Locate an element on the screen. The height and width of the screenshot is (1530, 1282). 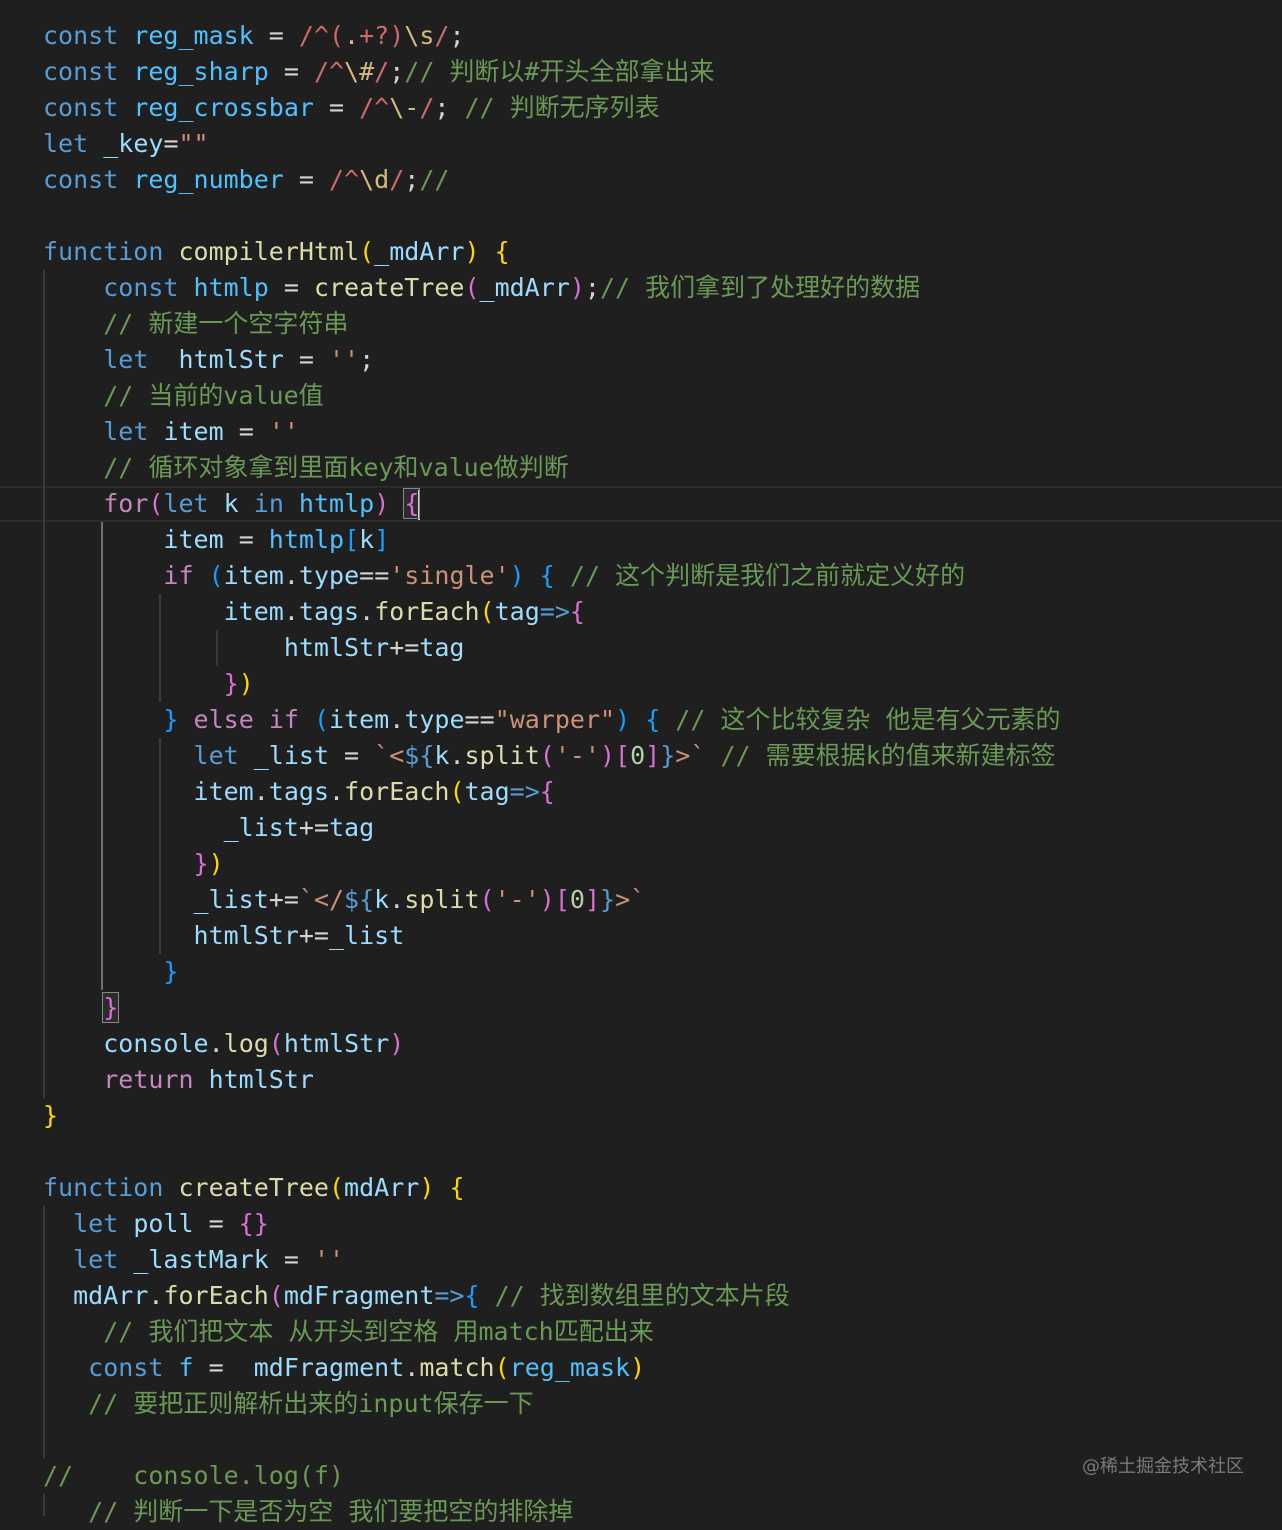
code-token: // 判断无序列表 is located at coordinates (562, 107).